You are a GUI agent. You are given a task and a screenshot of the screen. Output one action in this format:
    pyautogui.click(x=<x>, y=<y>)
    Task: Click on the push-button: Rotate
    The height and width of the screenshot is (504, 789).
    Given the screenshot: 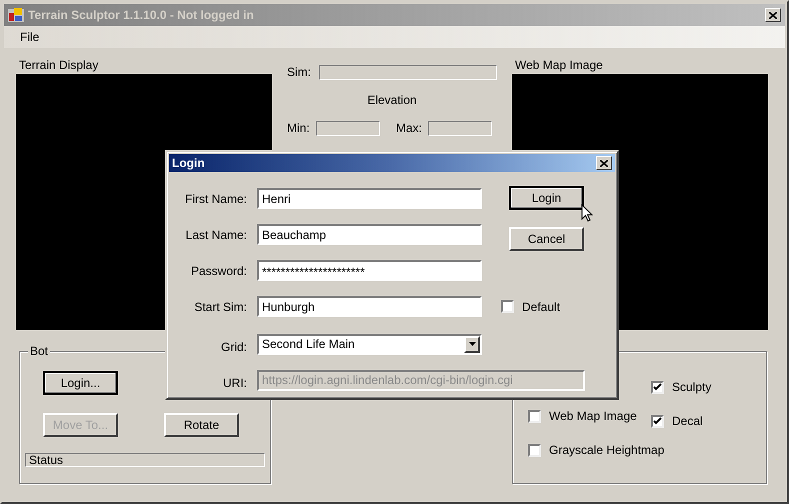 What is the action you would take?
    pyautogui.click(x=201, y=425)
    